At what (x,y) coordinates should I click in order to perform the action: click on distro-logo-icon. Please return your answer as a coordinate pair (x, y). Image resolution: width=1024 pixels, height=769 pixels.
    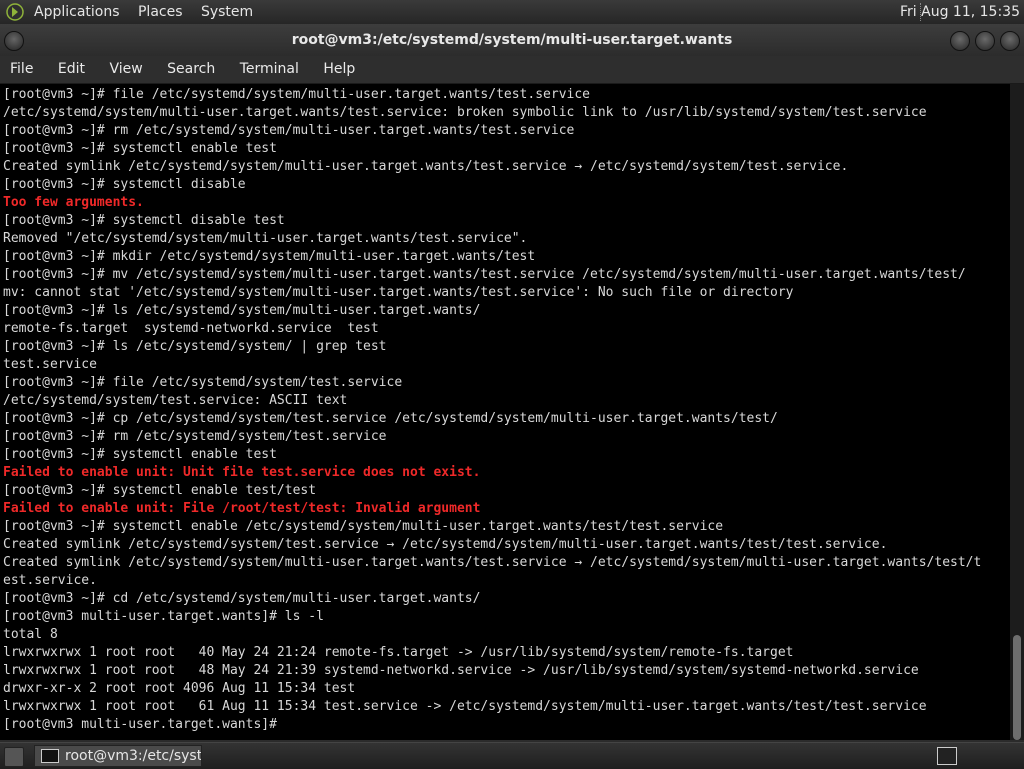
    Looking at the image, I should click on (15, 12).